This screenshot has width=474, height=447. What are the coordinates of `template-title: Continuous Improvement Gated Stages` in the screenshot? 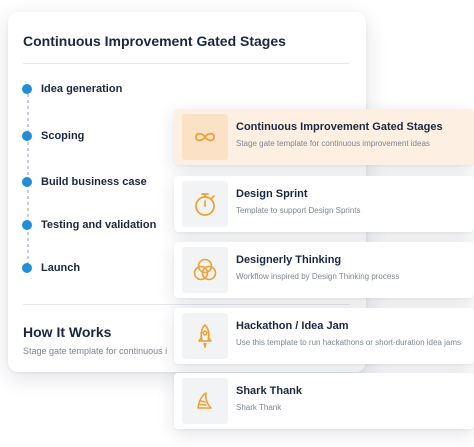 It's located at (339, 127).